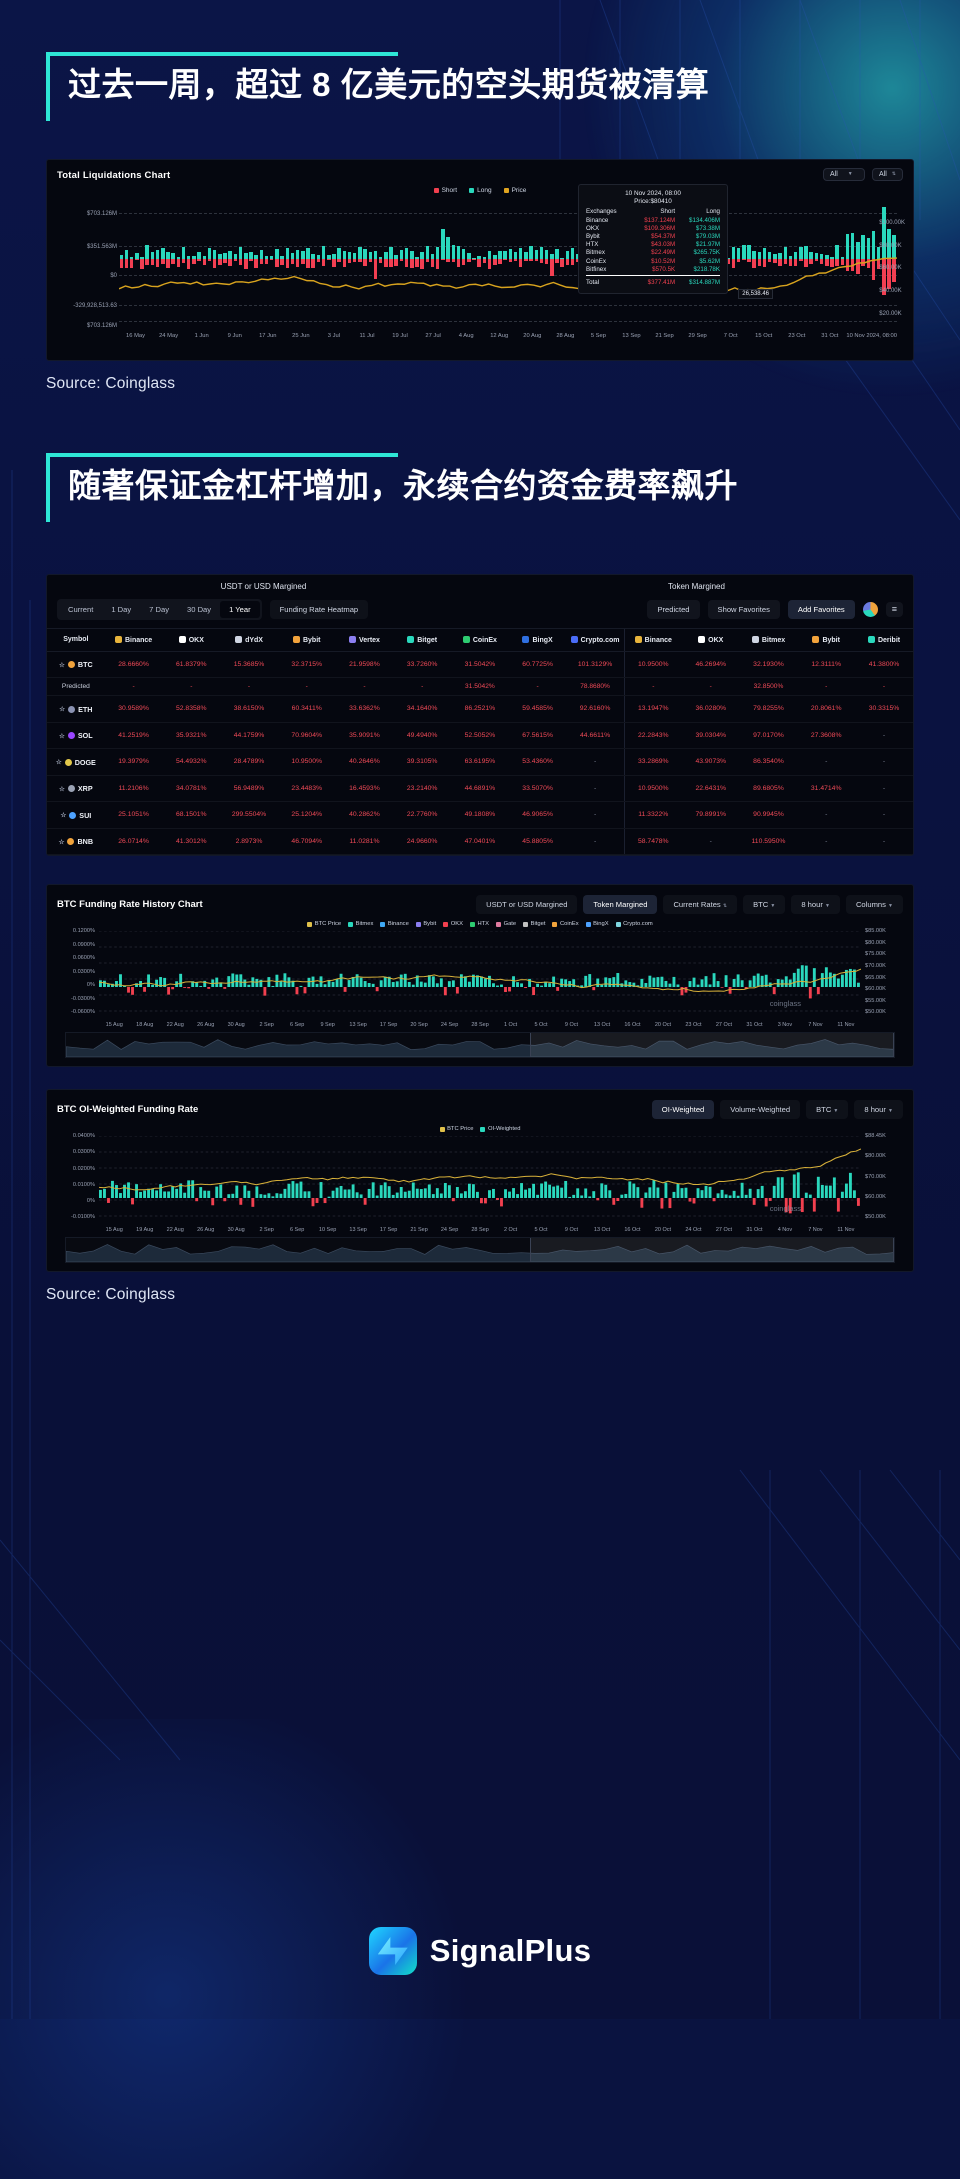 The image size is (960, 2179). I want to click on source-caption-1: Source: Coinglass, so click(111, 383).